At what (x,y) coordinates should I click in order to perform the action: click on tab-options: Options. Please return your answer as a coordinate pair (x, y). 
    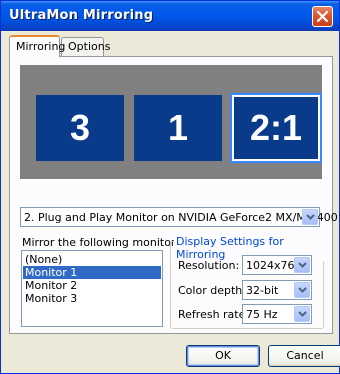
    Looking at the image, I should click on (85, 46).